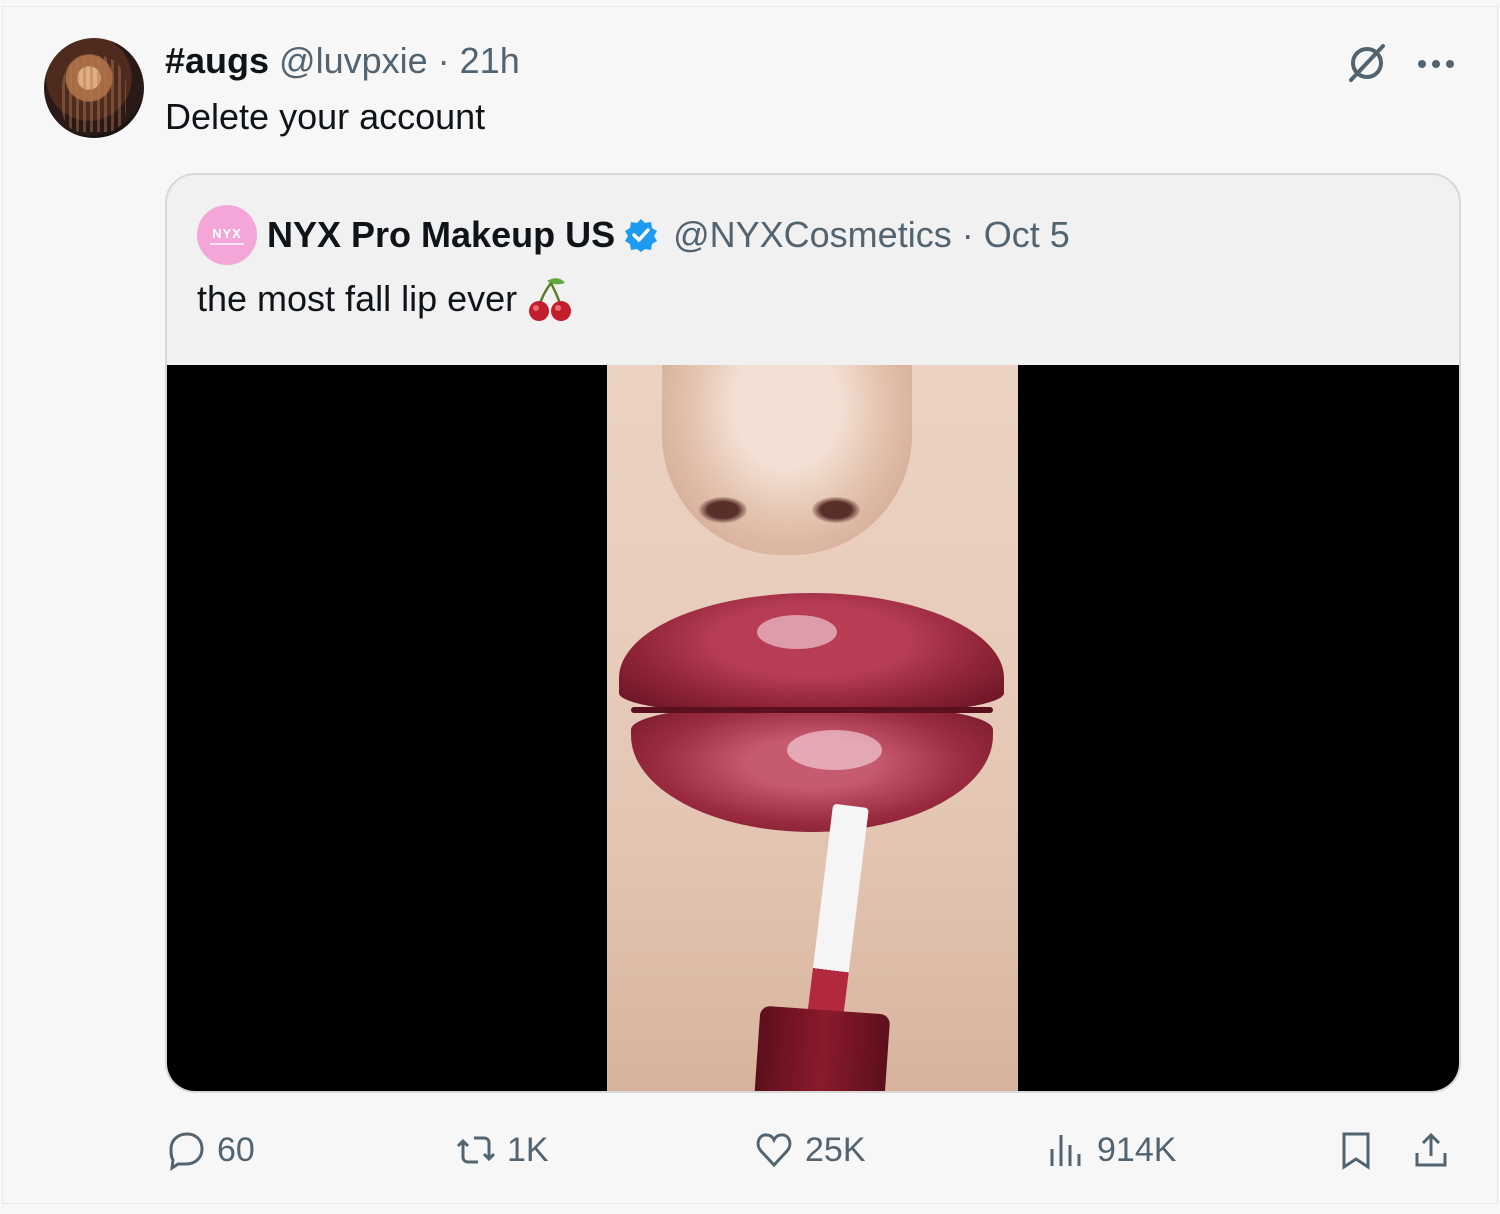  Describe the element at coordinates (774, 1150) in the screenshot. I see `like-icon` at that location.